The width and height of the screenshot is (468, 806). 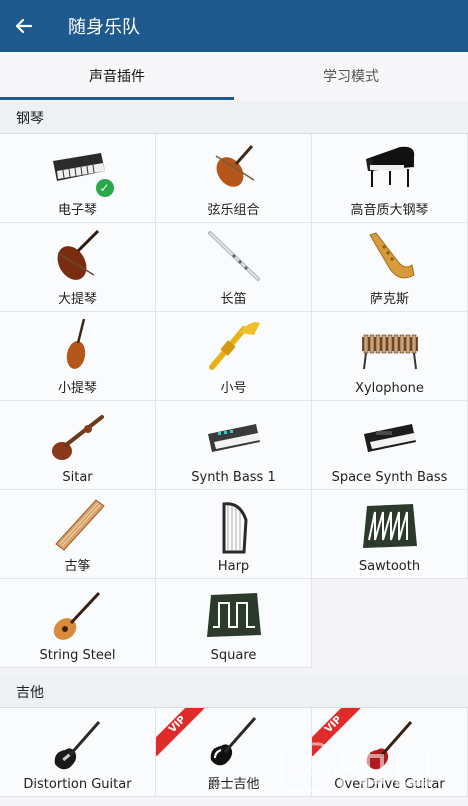 What do you see at coordinates (233, 299) in the screenshot?
I see `instrument-label: 长笛` at bounding box center [233, 299].